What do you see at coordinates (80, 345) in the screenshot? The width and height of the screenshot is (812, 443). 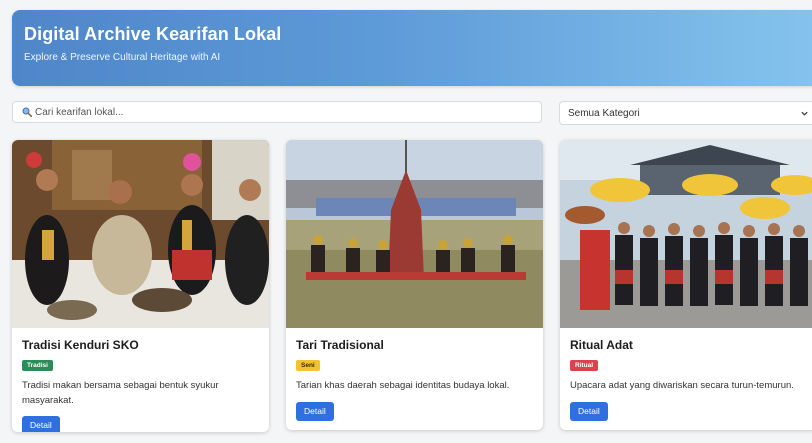 I see `card-title: Tradisi Kenduri SKO` at bounding box center [80, 345].